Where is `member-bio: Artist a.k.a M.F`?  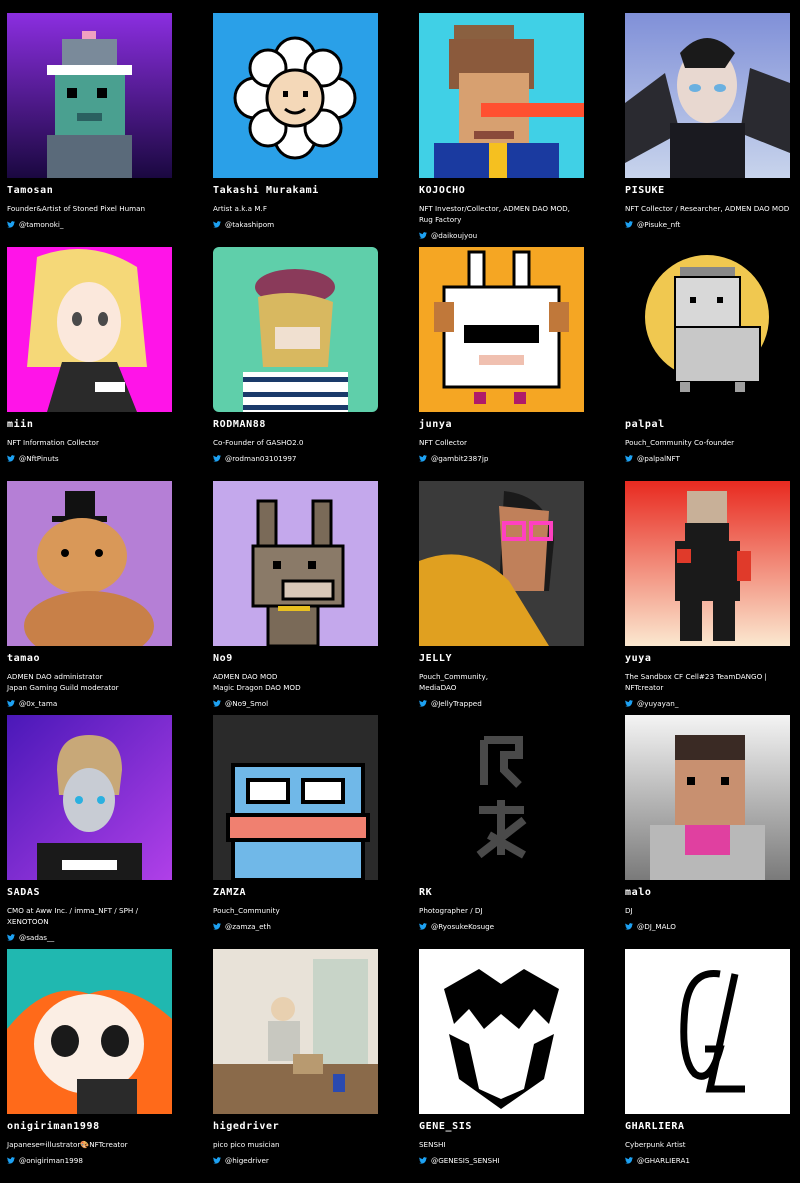 member-bio: Artist a.k.a M.F is located at coordinates (240, 208).